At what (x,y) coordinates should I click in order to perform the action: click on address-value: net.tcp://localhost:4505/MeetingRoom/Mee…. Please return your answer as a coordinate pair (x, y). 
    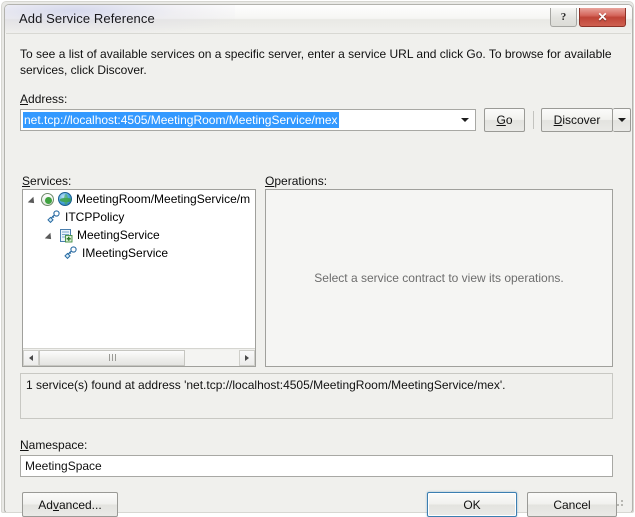
    Looking at the image, I should click on (181, 120).